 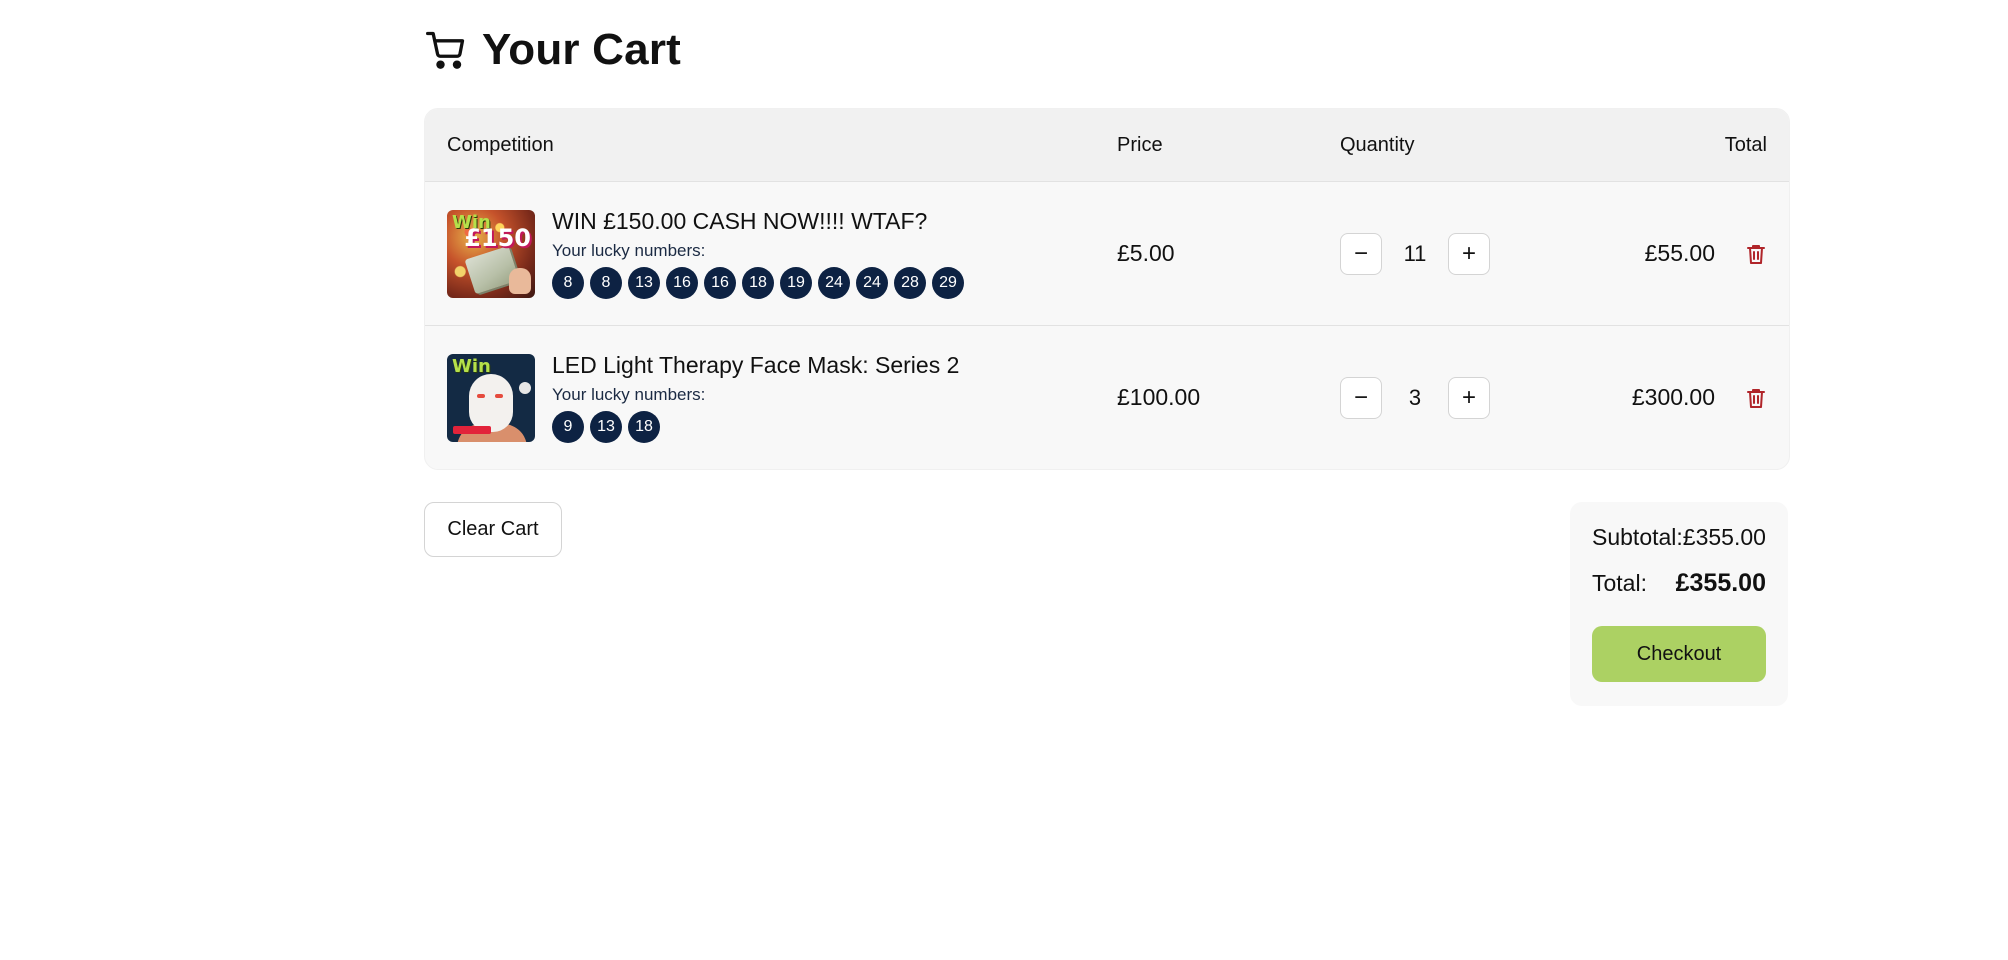 I want to click on page-header: Your Cart, so click(x=1106, y=50).